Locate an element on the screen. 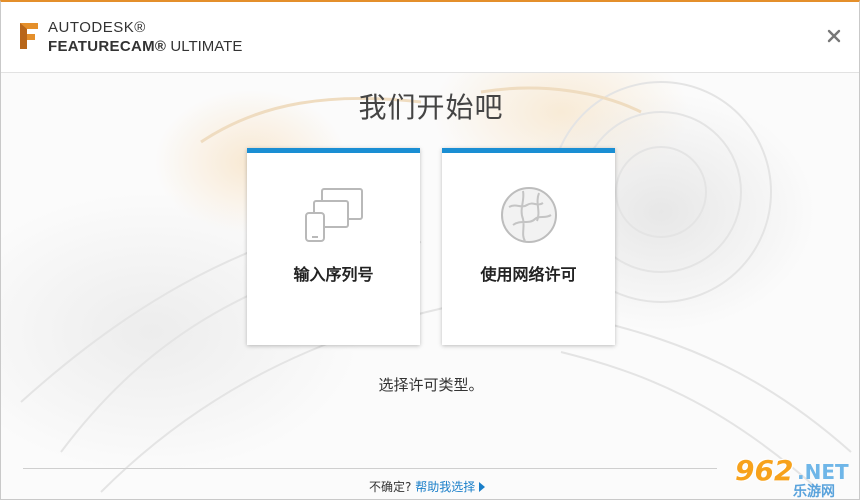 Image resolution: width=860 pixels, height=500 pixels. watermark-site-name: 乐游网 is located at coordinates (814, 492).